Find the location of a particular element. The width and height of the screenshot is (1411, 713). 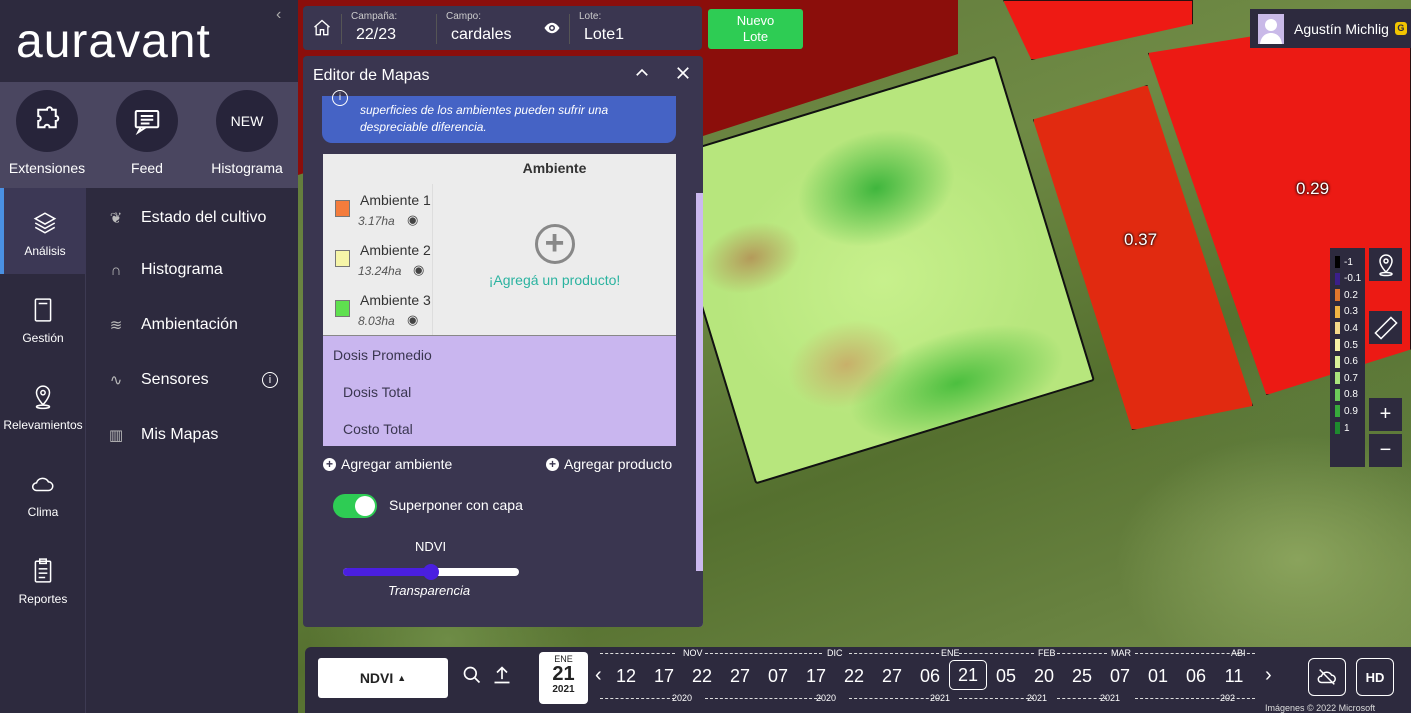

histograma-quick-button: NEW Histograma is located at coordinates (247, 133).